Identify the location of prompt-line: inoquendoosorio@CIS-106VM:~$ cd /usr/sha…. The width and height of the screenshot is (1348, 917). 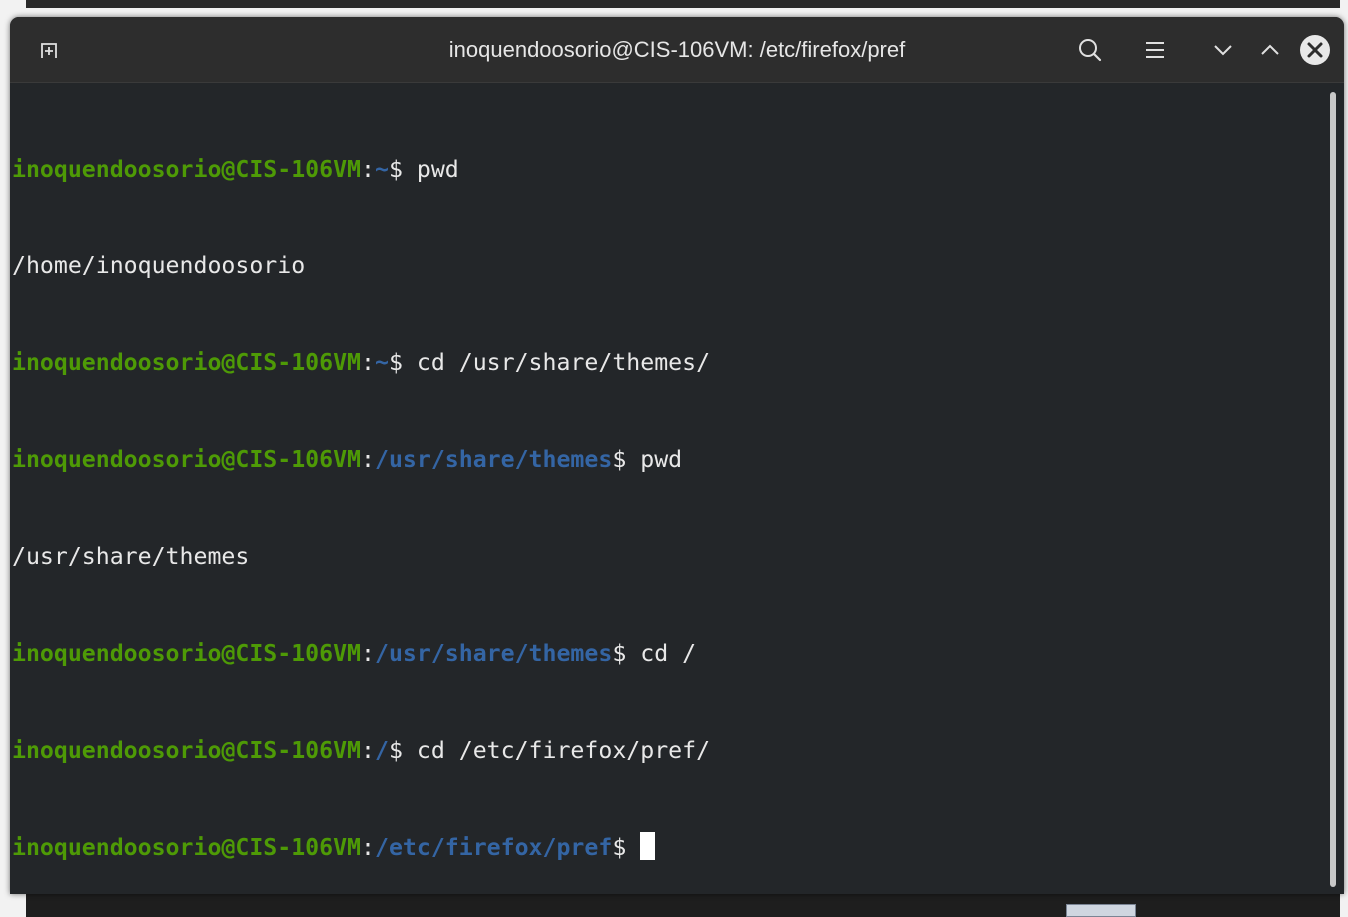
(667, 363).